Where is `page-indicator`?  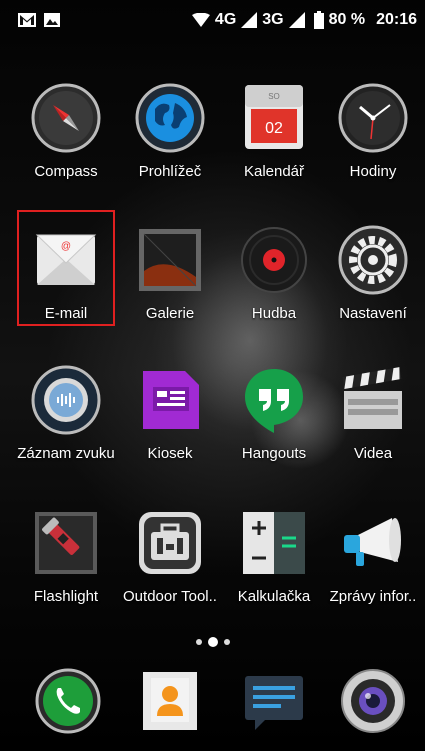
page-indicator is located at coordinates (212, 642).